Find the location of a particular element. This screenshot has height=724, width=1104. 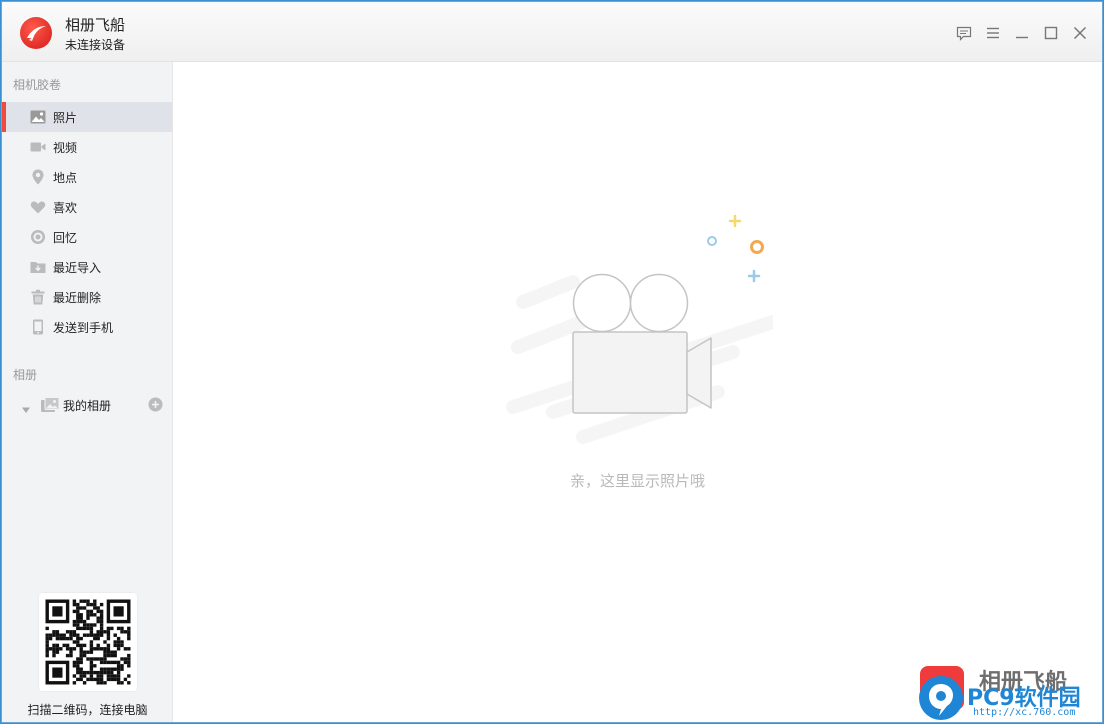

triangle-down-icon is located at coordinates (26, 409).